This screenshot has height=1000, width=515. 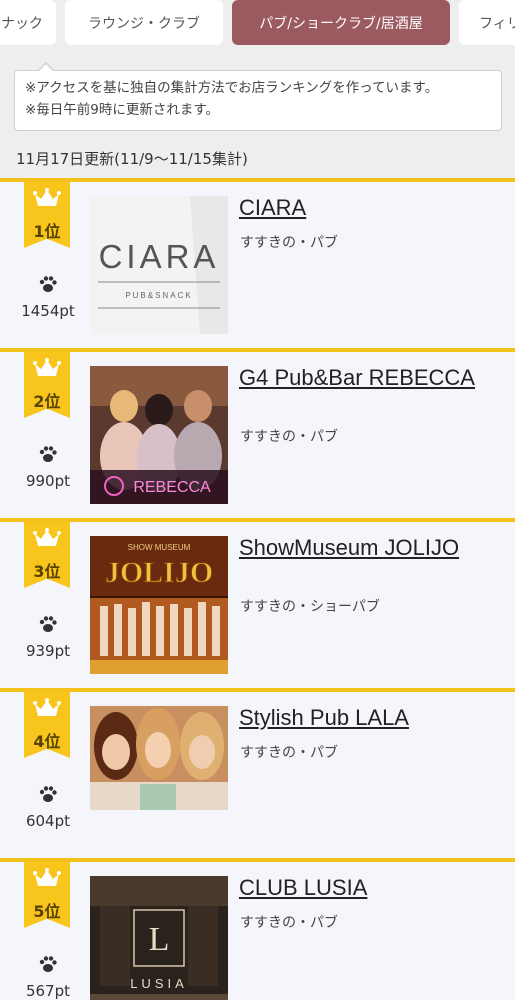 What do you see at coordinates (47, 215) in the screenshot?
I see `rank-badge: 1位` at bounding box center [47, 215].